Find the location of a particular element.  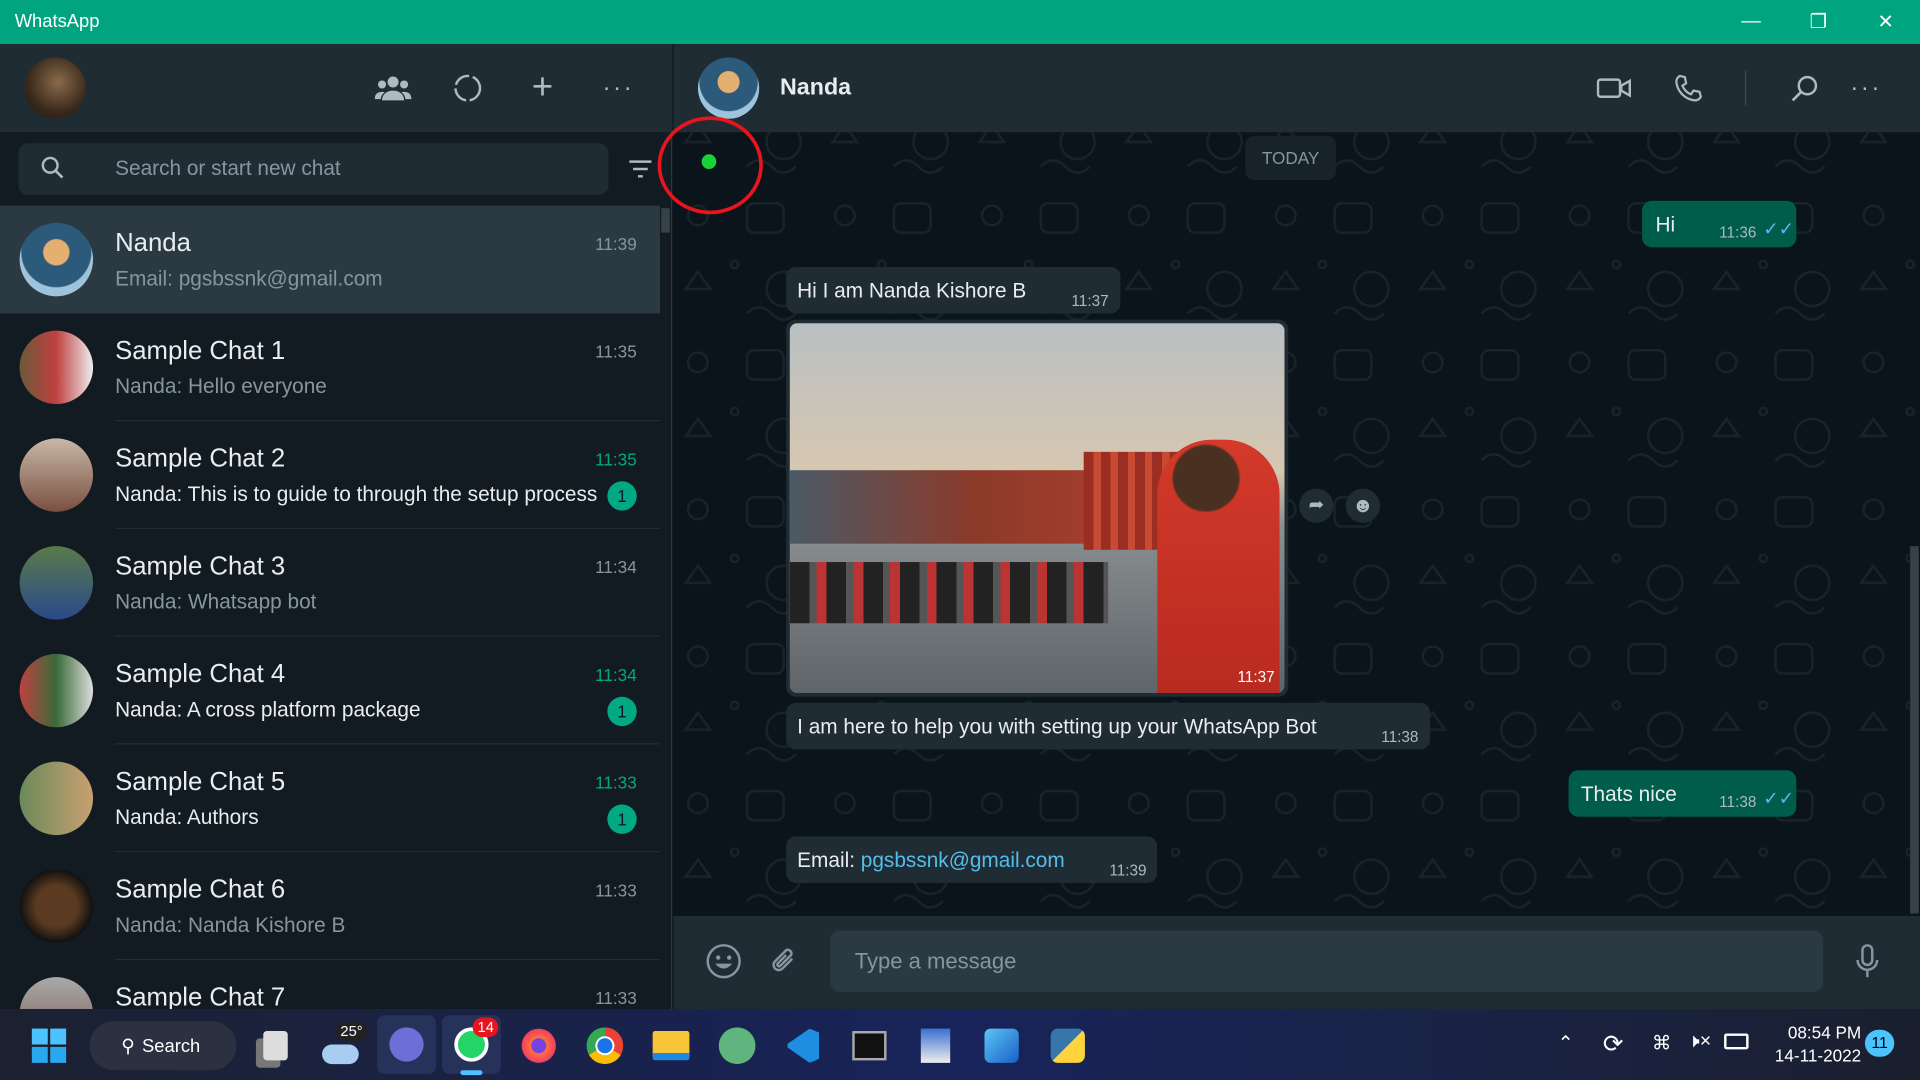

python-icon is located at coordinates (1067, 1045).